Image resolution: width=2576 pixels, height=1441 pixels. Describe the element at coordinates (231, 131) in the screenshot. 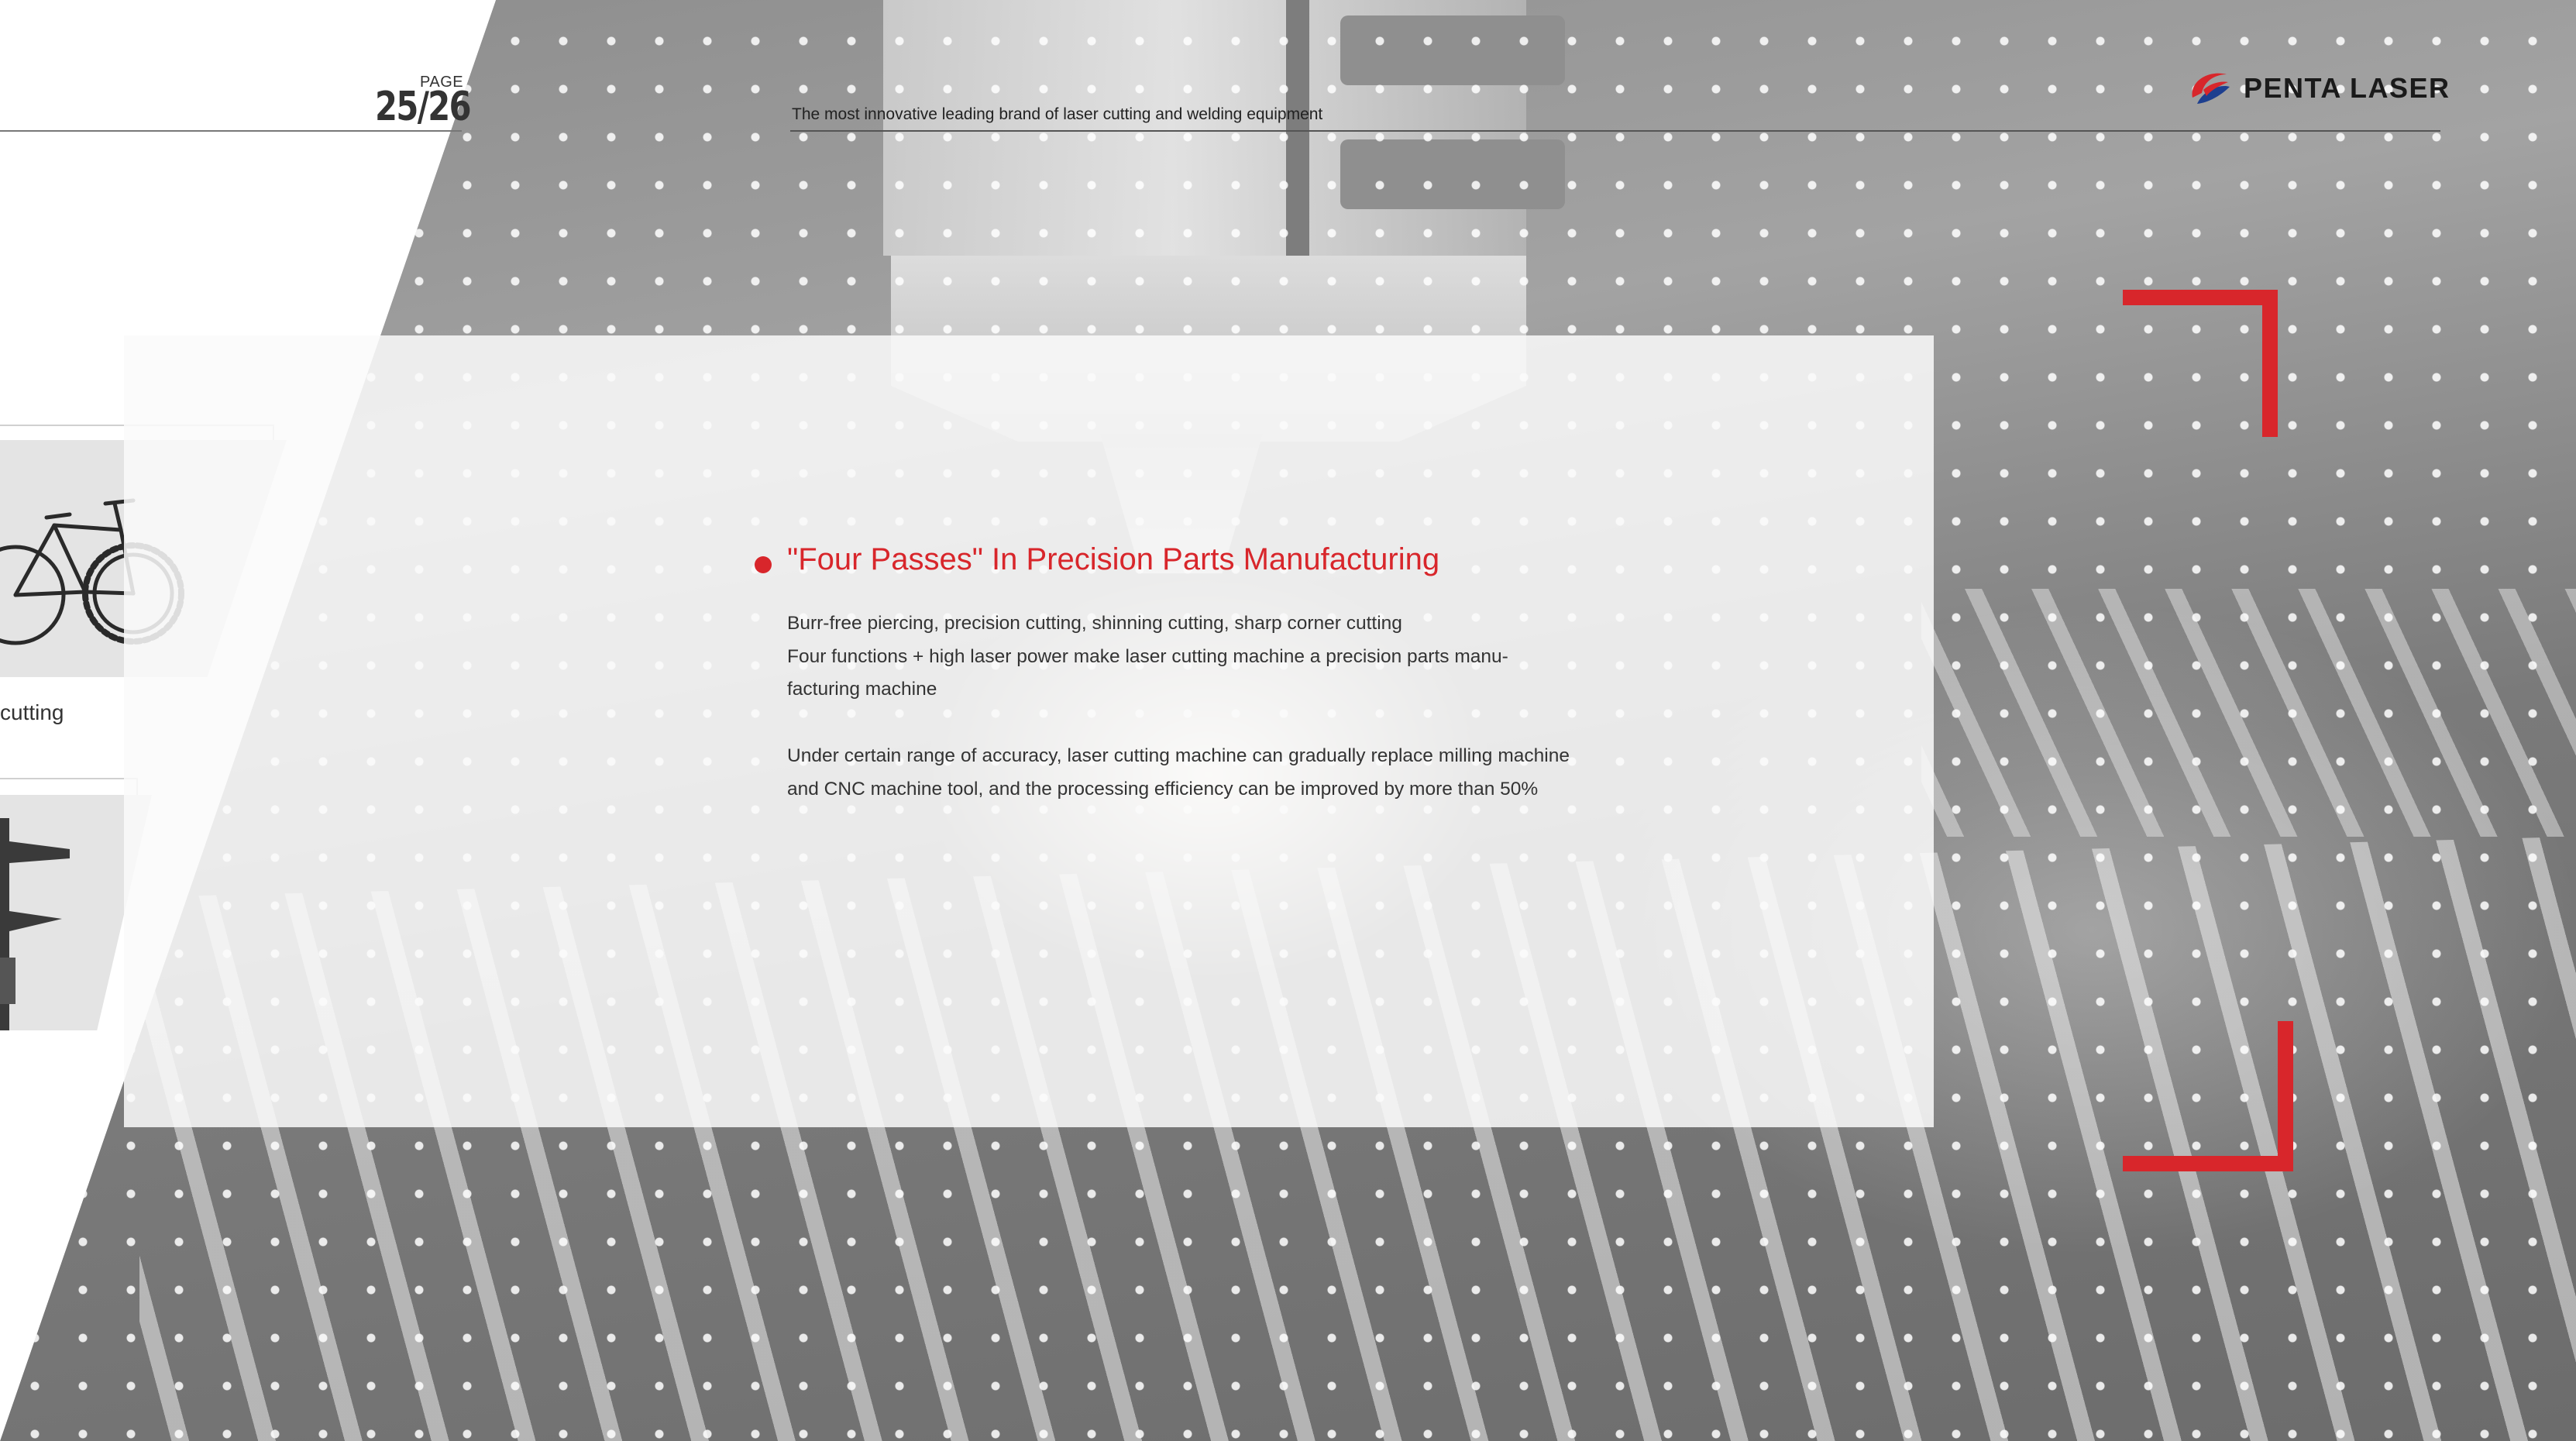

I see `header-divider-left` at that location.